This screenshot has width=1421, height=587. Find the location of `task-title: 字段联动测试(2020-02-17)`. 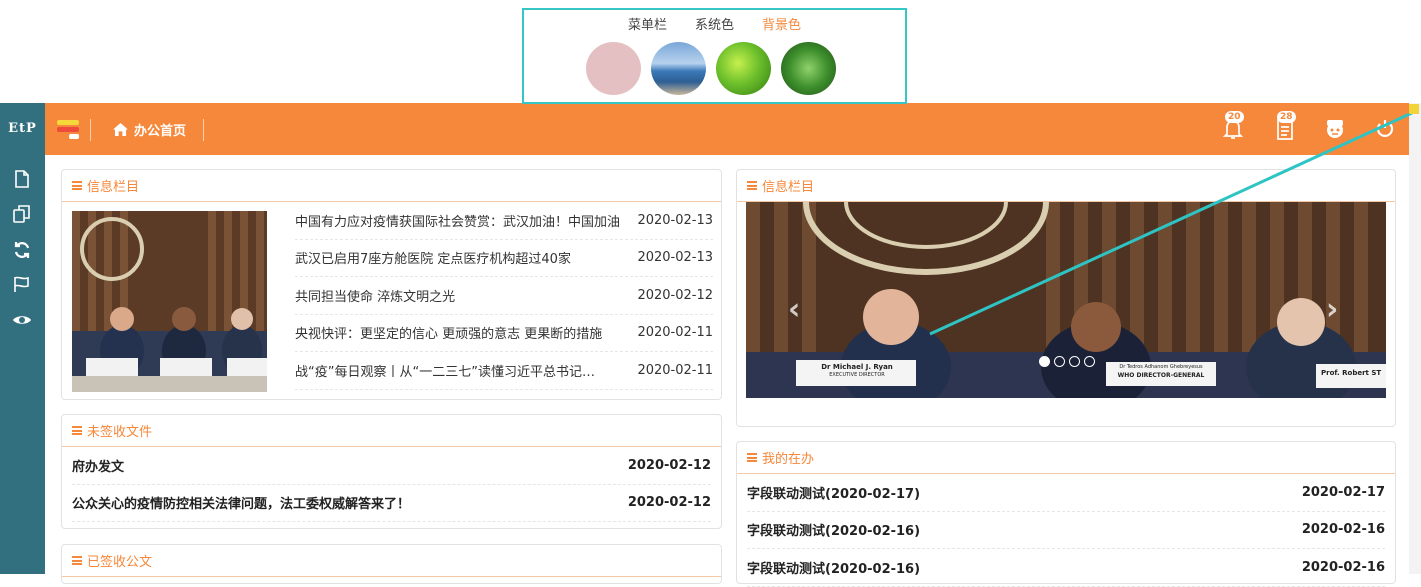

task-title: 字段联动测试(2020-02-17) is located at coordinates (834, 494).